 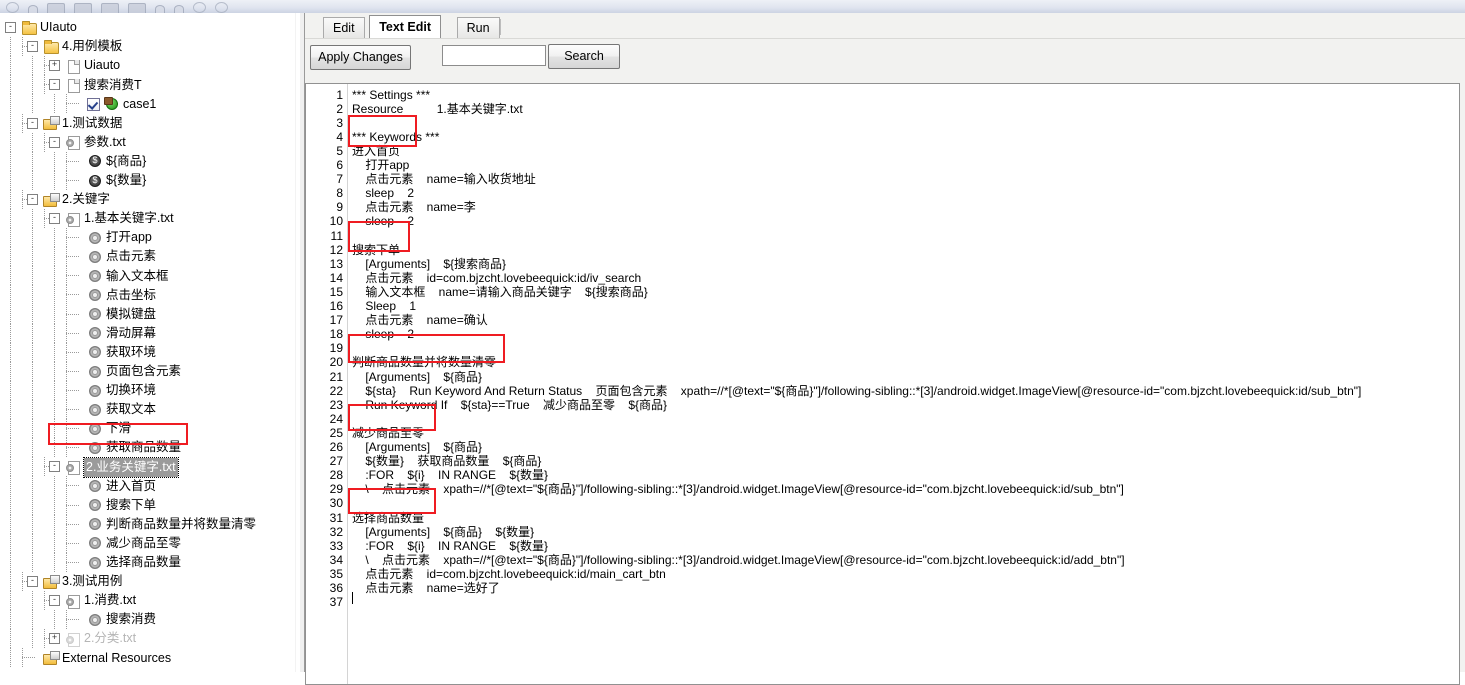 I want to click on stop-icon, so click(x=221, y=7).